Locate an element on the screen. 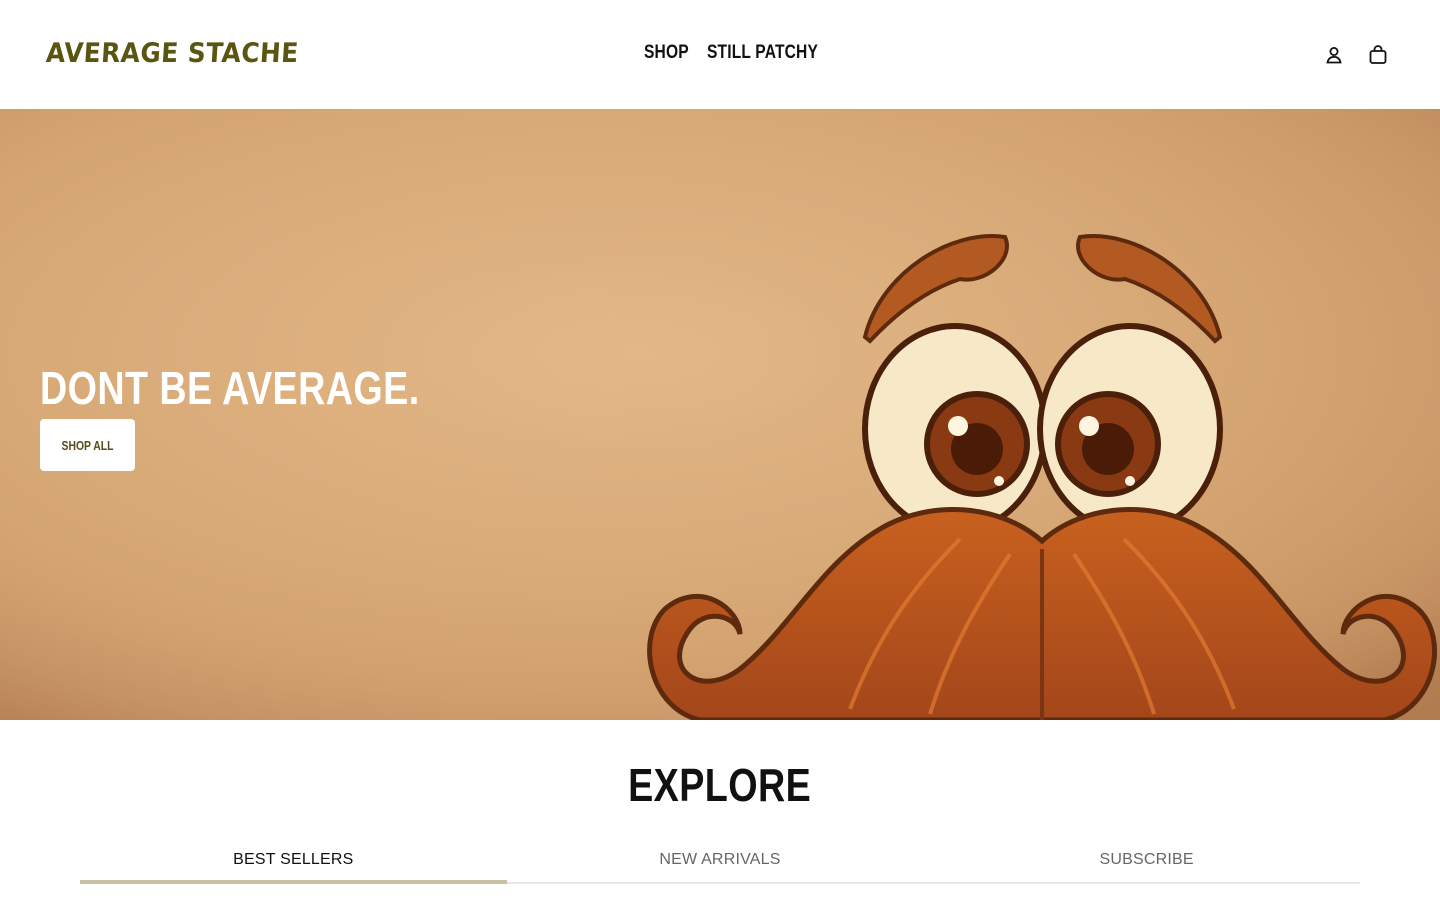 The height and width of the screenshot is (900, 1440). main-nav: SHOP STILL PATCHY is located at coordinates (743, 53).